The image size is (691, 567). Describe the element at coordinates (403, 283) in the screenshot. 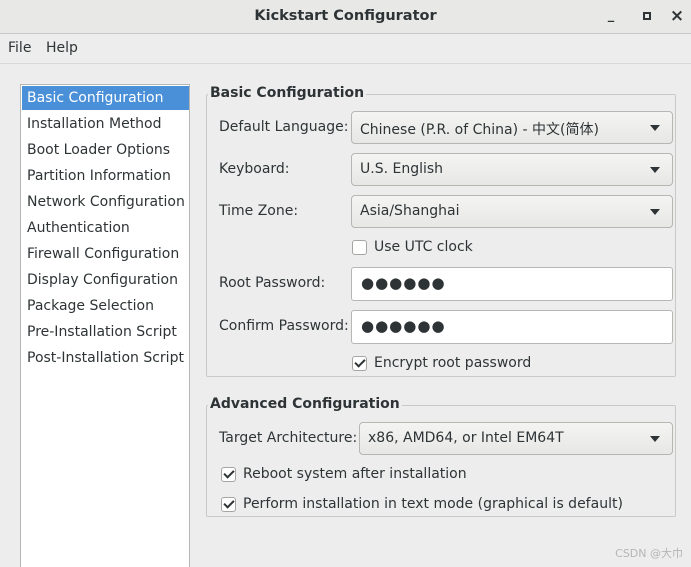

I see `root-password-masked: ●●●●●●` at that location.